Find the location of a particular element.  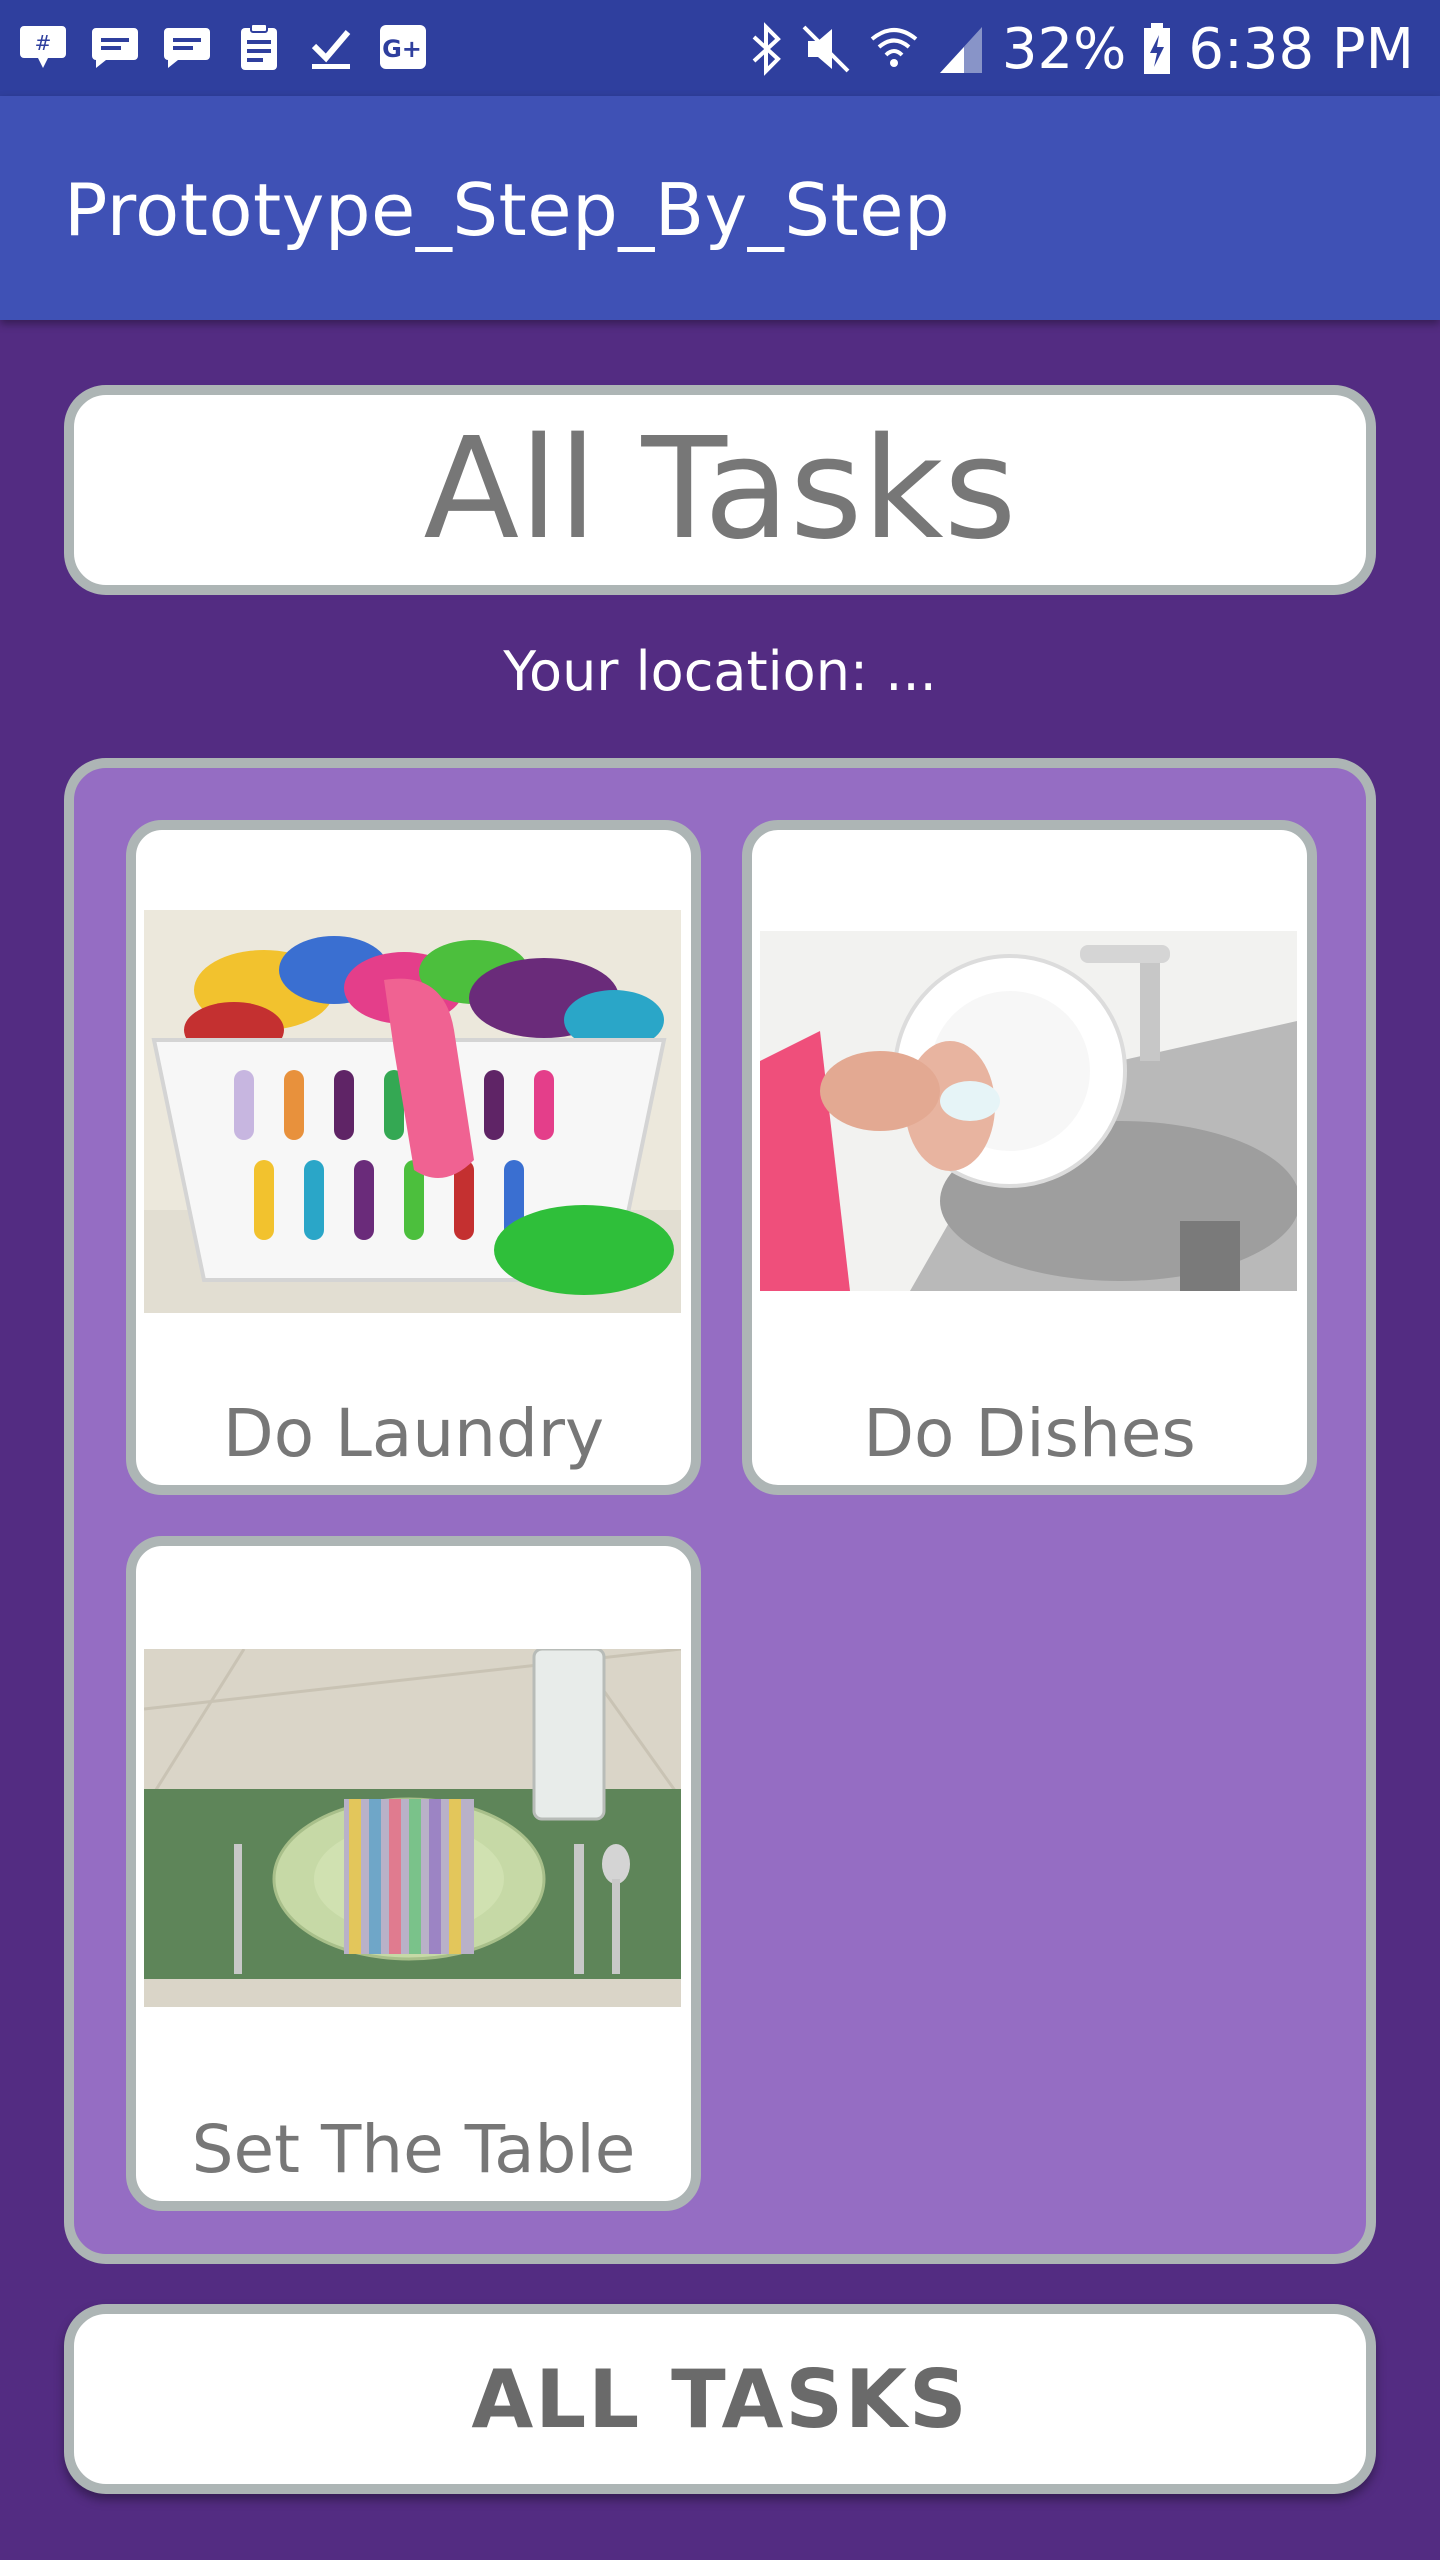

task-label: Do Dishes is located at coordinates (1029, 1433).